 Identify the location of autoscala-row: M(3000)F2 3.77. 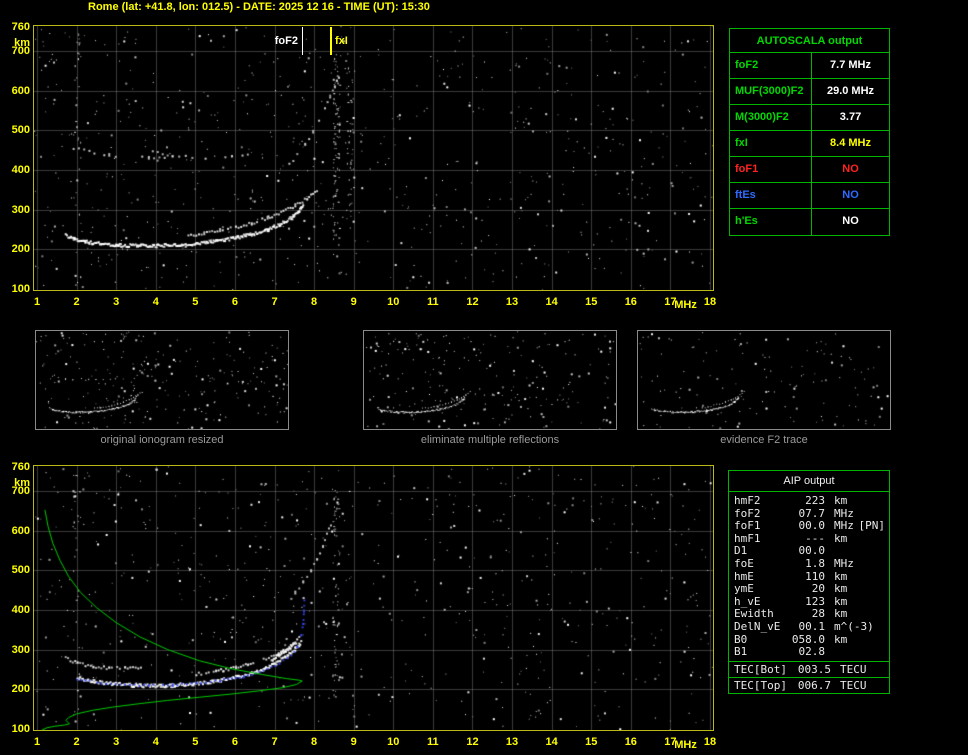
(809, 118).